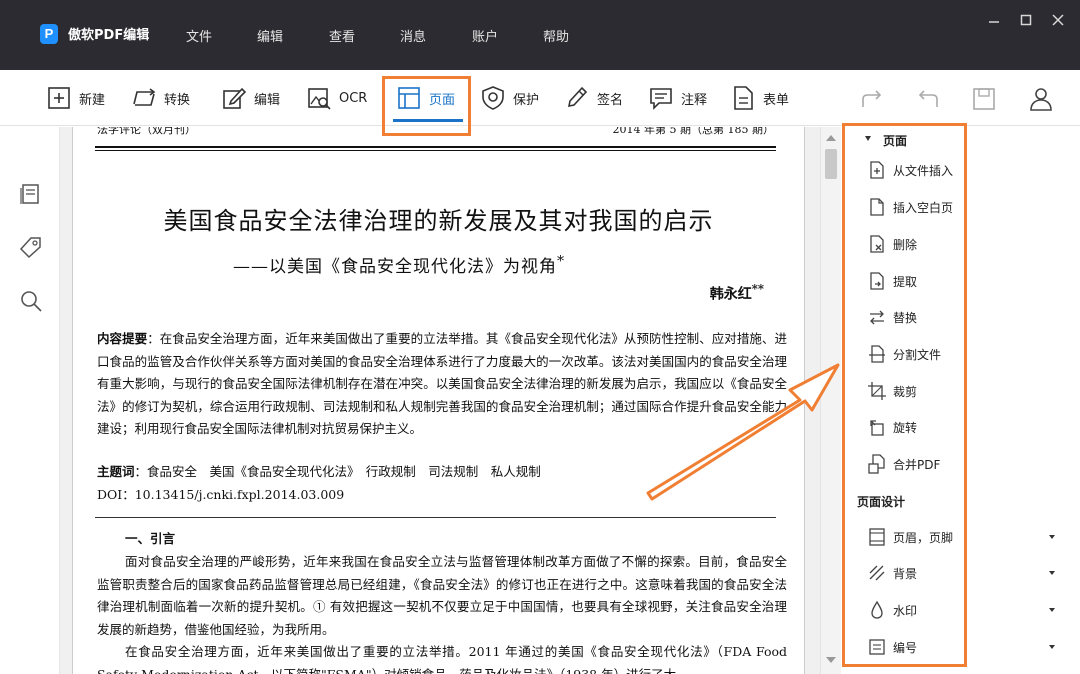 The height and width of the screenshot is (674, 1080). I want to click on title-bar: P 傲软PDF编辑 文件 编辑 查看 消息 账户 帮助, so click(540, 35).